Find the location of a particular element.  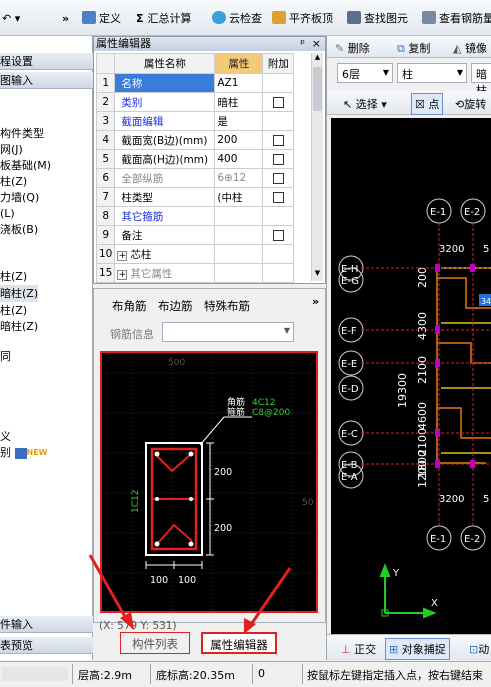

tree-item: 浇板(B) is located at coordinates (19, 229).